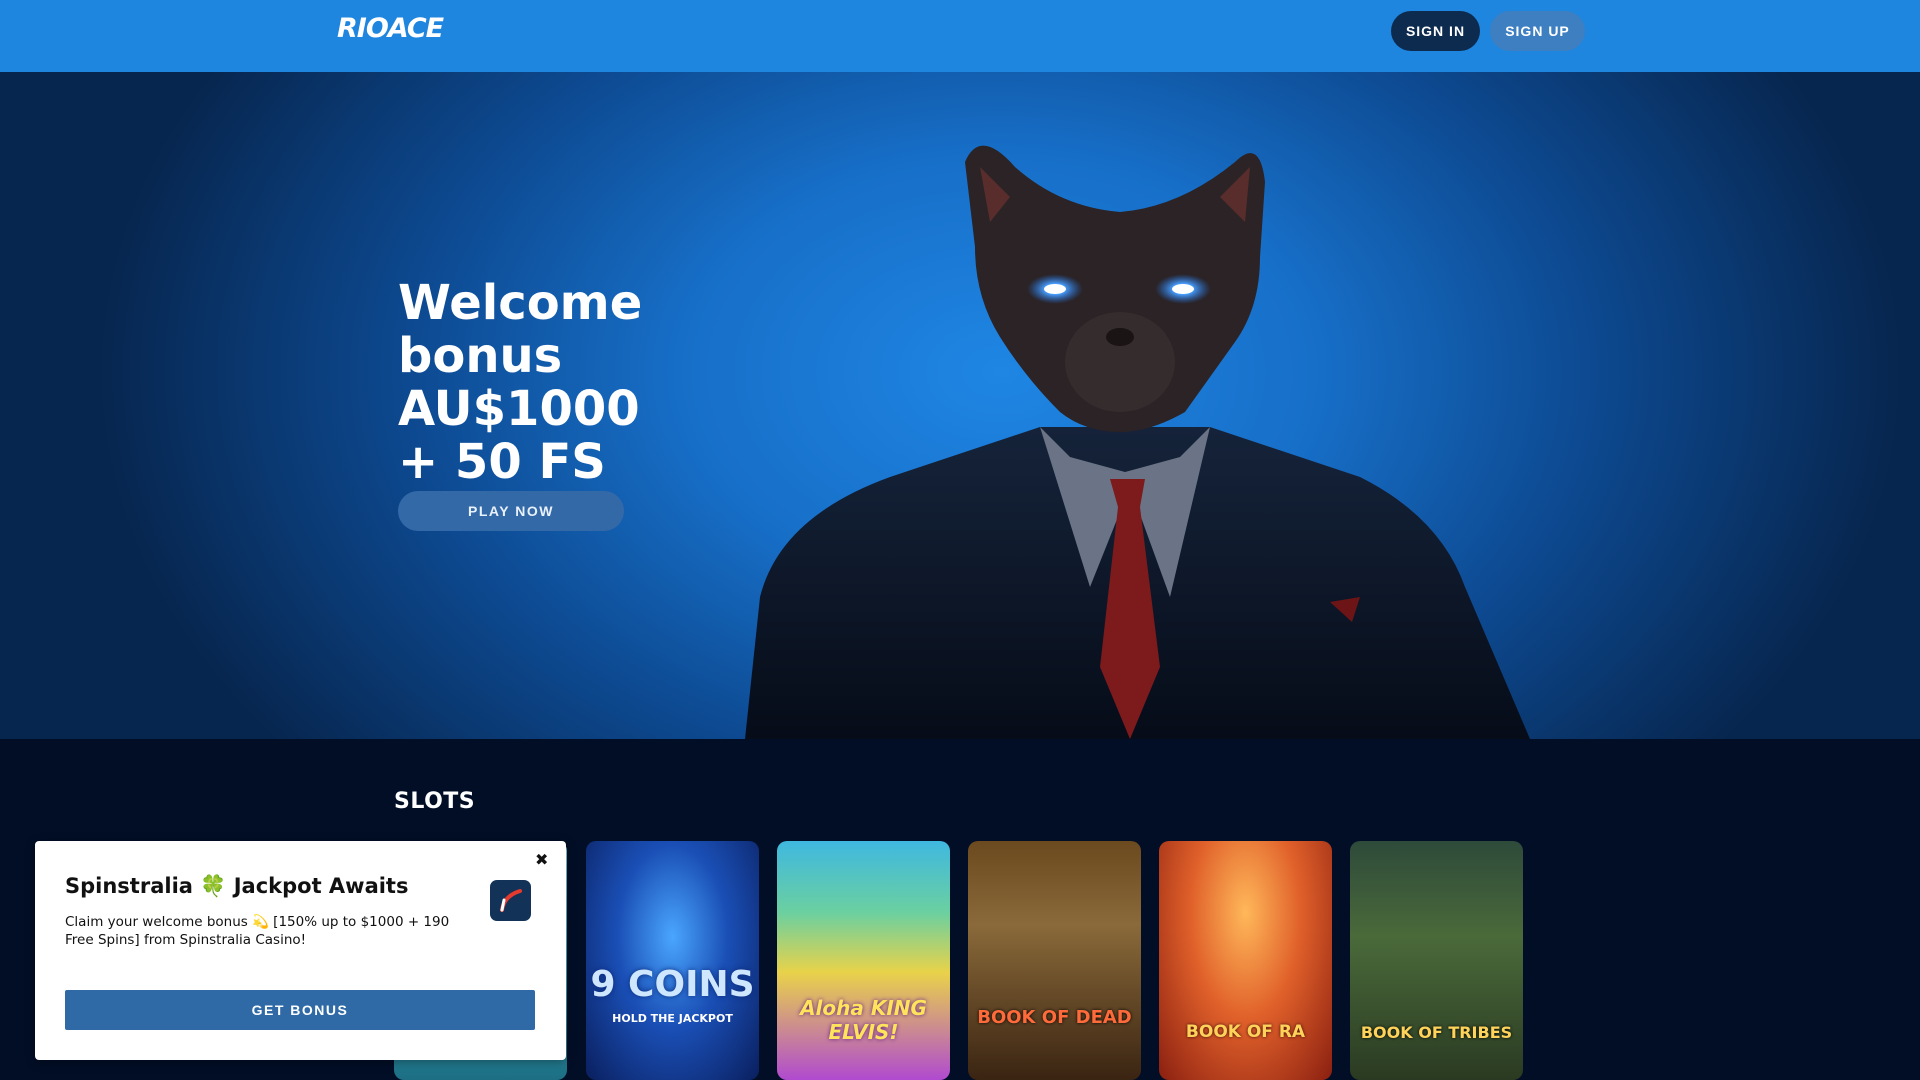  Describe the element at coordinates (1435, 31) in the screenshot. I see `sign-in-button: SIGN IN` at that location.